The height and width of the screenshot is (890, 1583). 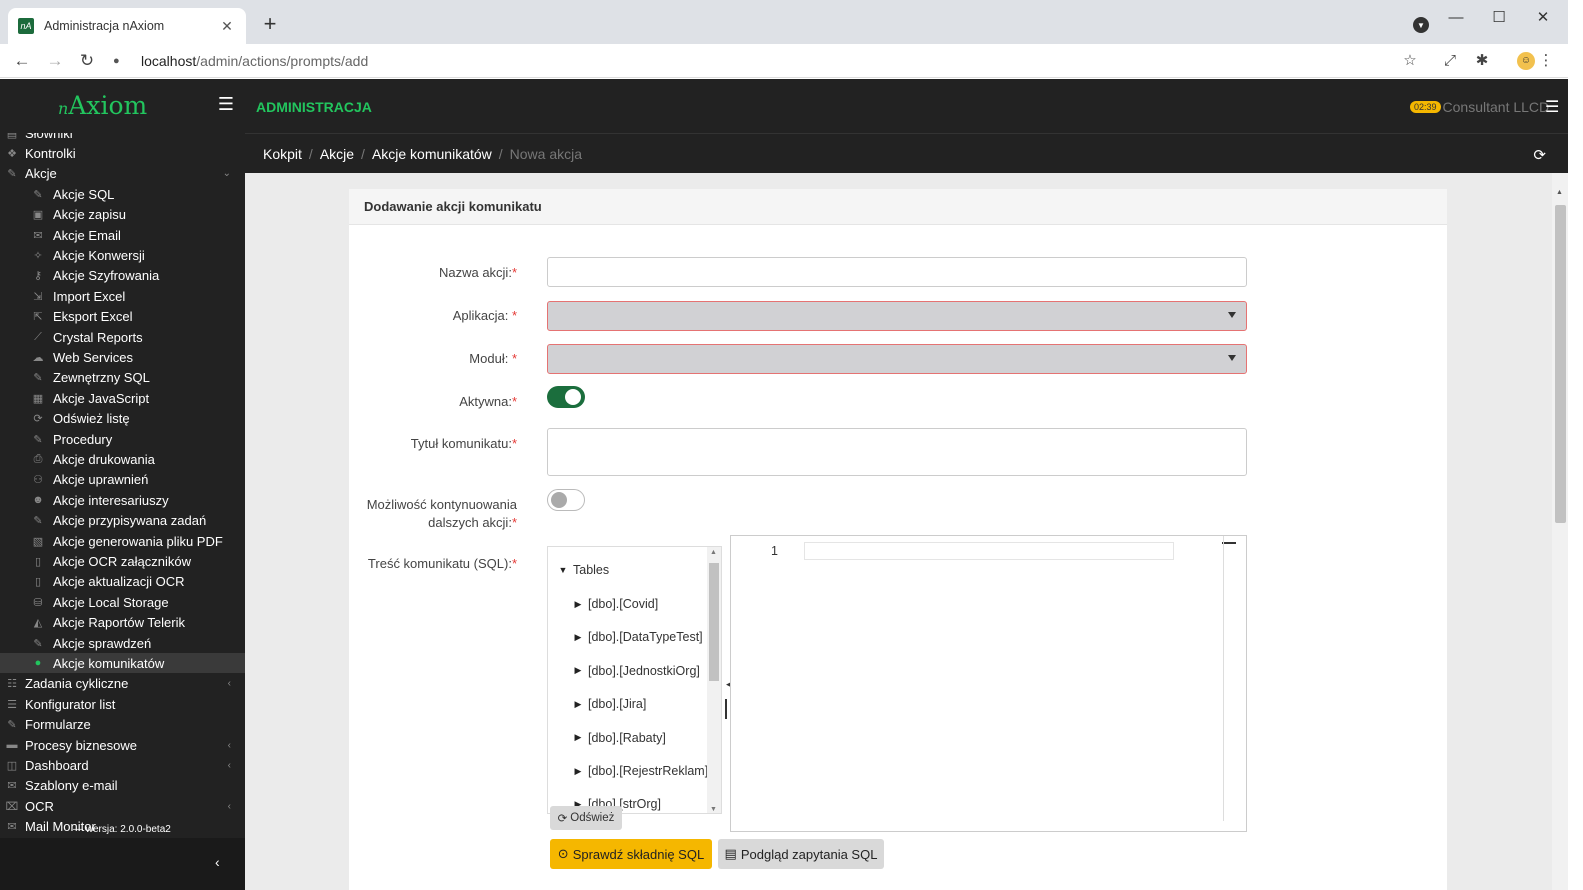 I want to click on extensions-icon: ✱, so click(x=1482, y=61).